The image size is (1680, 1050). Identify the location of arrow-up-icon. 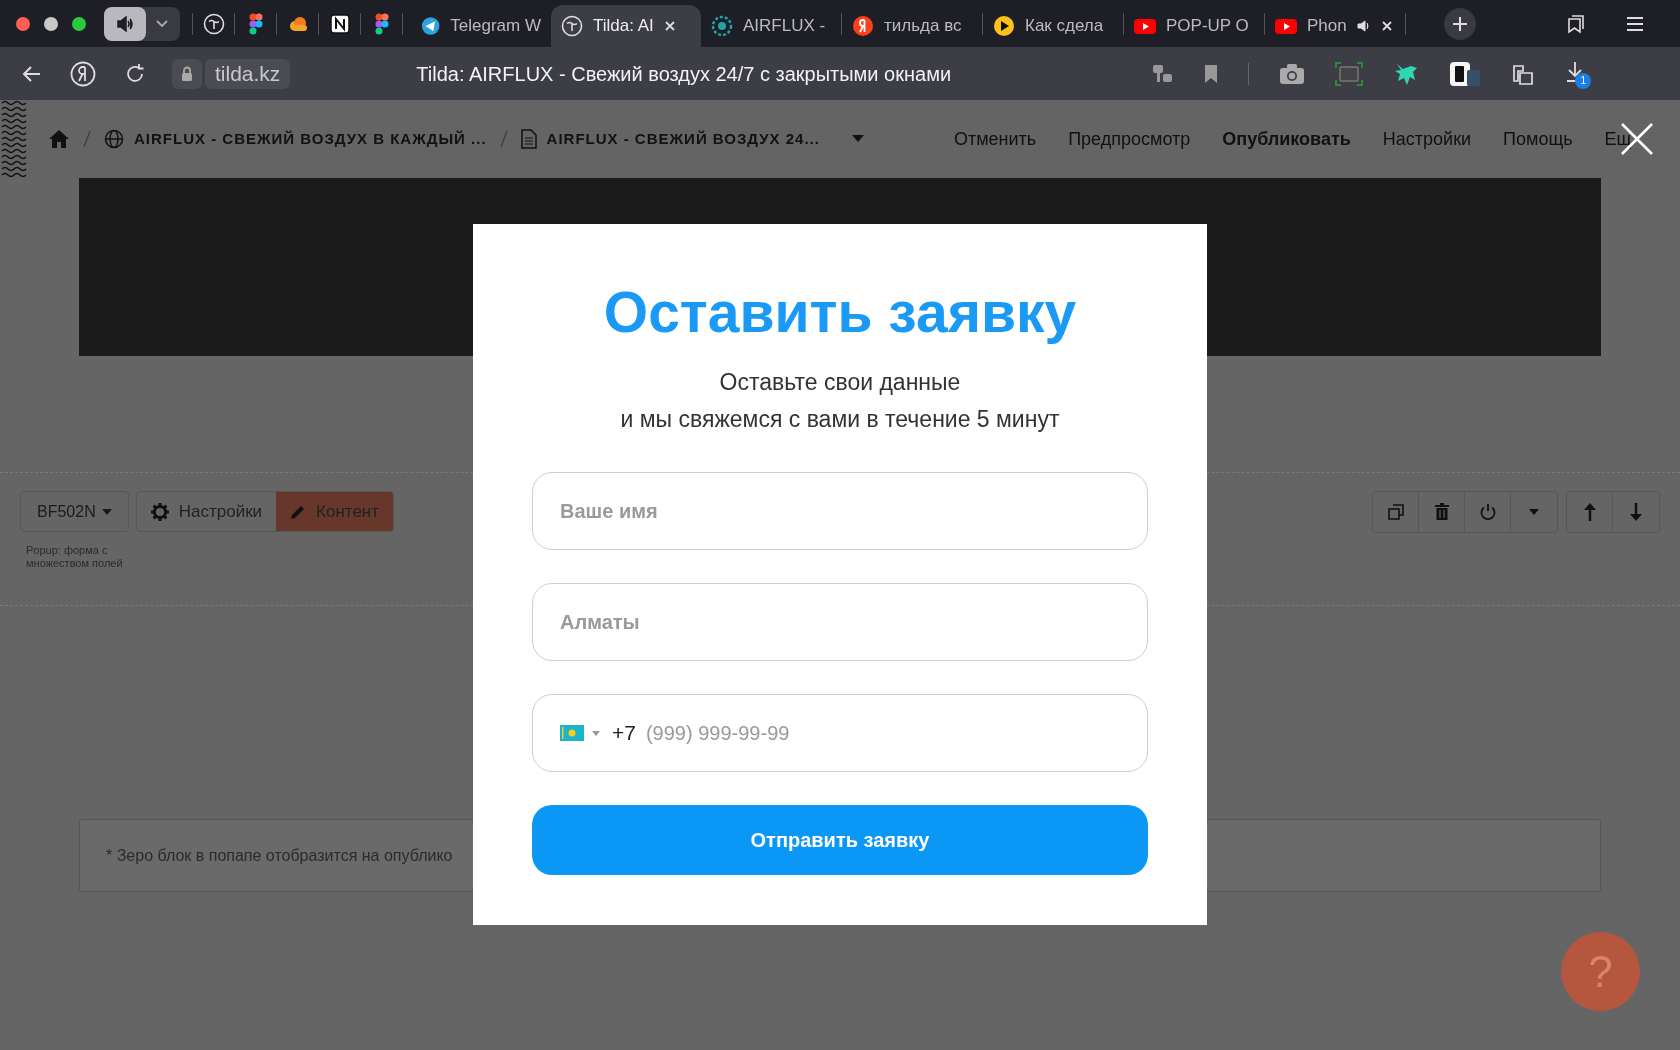
(1589, 512).